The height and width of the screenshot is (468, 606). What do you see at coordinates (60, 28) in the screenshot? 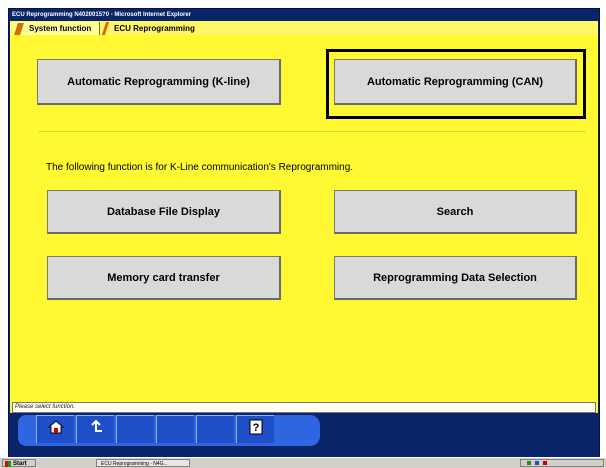
I see `tab-system-function-label: System function` at bounding box center [60, 28].